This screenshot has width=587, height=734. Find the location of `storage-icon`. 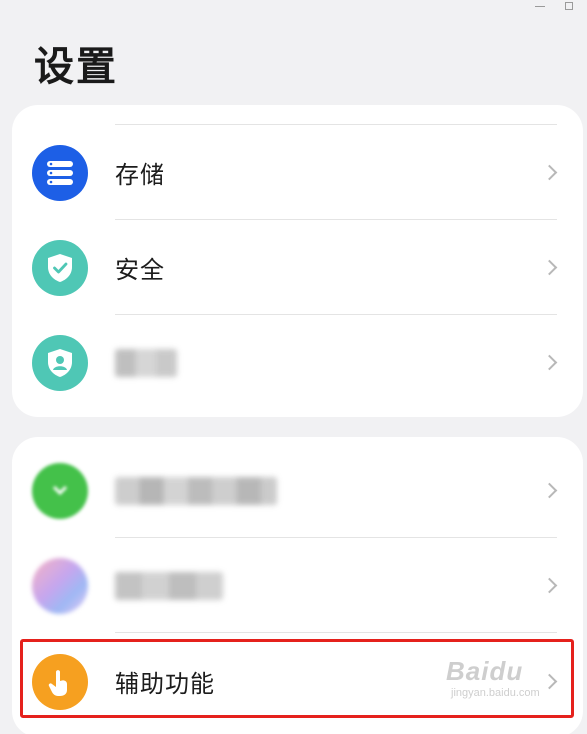

storage-icon is located at coordinates (60, 172).